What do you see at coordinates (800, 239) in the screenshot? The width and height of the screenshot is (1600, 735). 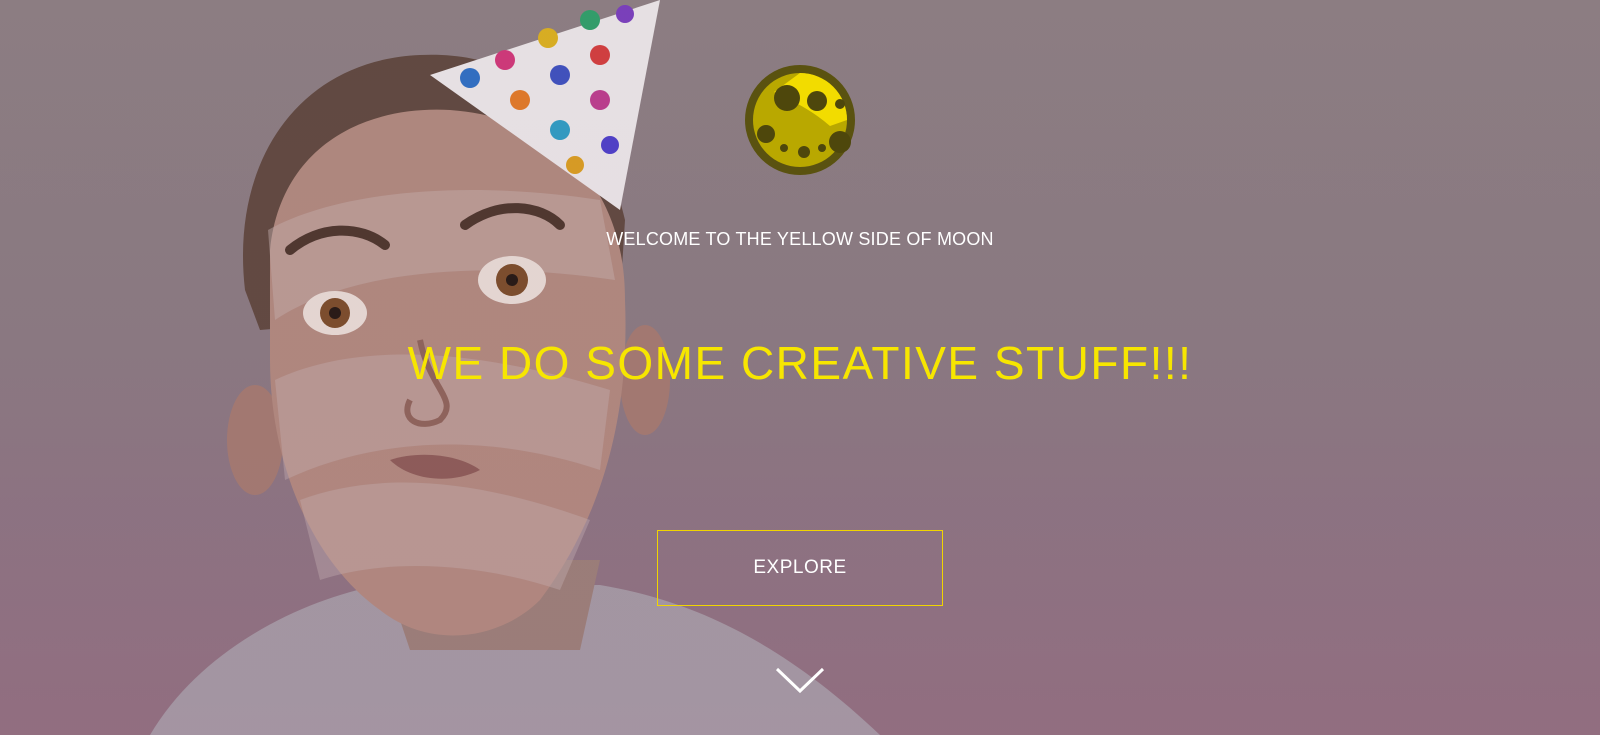 I see `hero-tagline: WELCOME TO THE YELLOW SIDE OF MOON` at bounding box center [800, 239].